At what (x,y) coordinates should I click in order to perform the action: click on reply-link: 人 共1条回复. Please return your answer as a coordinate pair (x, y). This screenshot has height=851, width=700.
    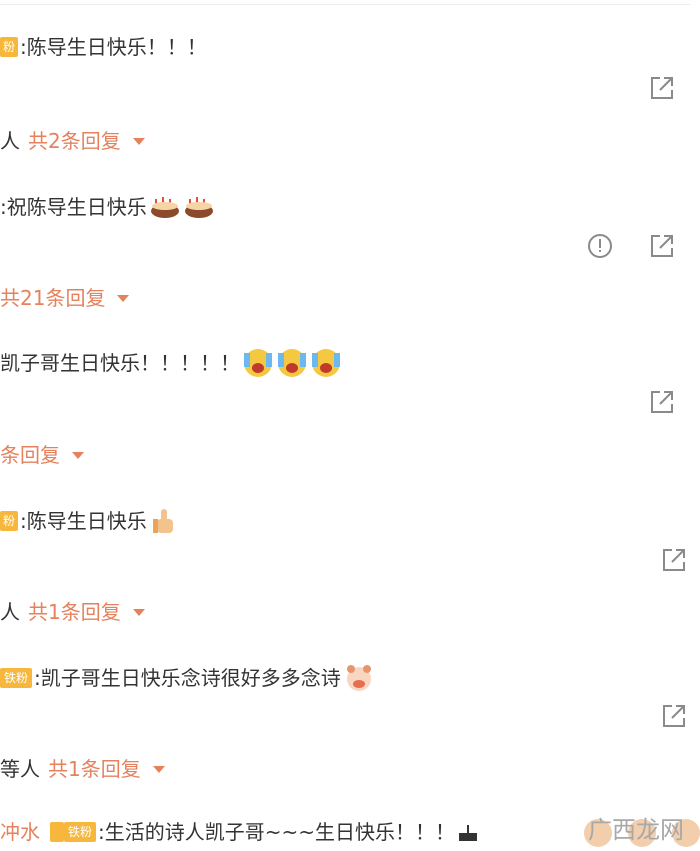
    Looking at the image, I should click on (72, 612).